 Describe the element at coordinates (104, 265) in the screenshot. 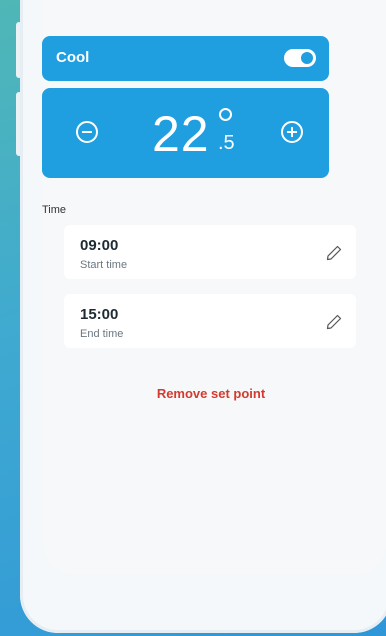

I see `start-time-label: Start time` at that location.